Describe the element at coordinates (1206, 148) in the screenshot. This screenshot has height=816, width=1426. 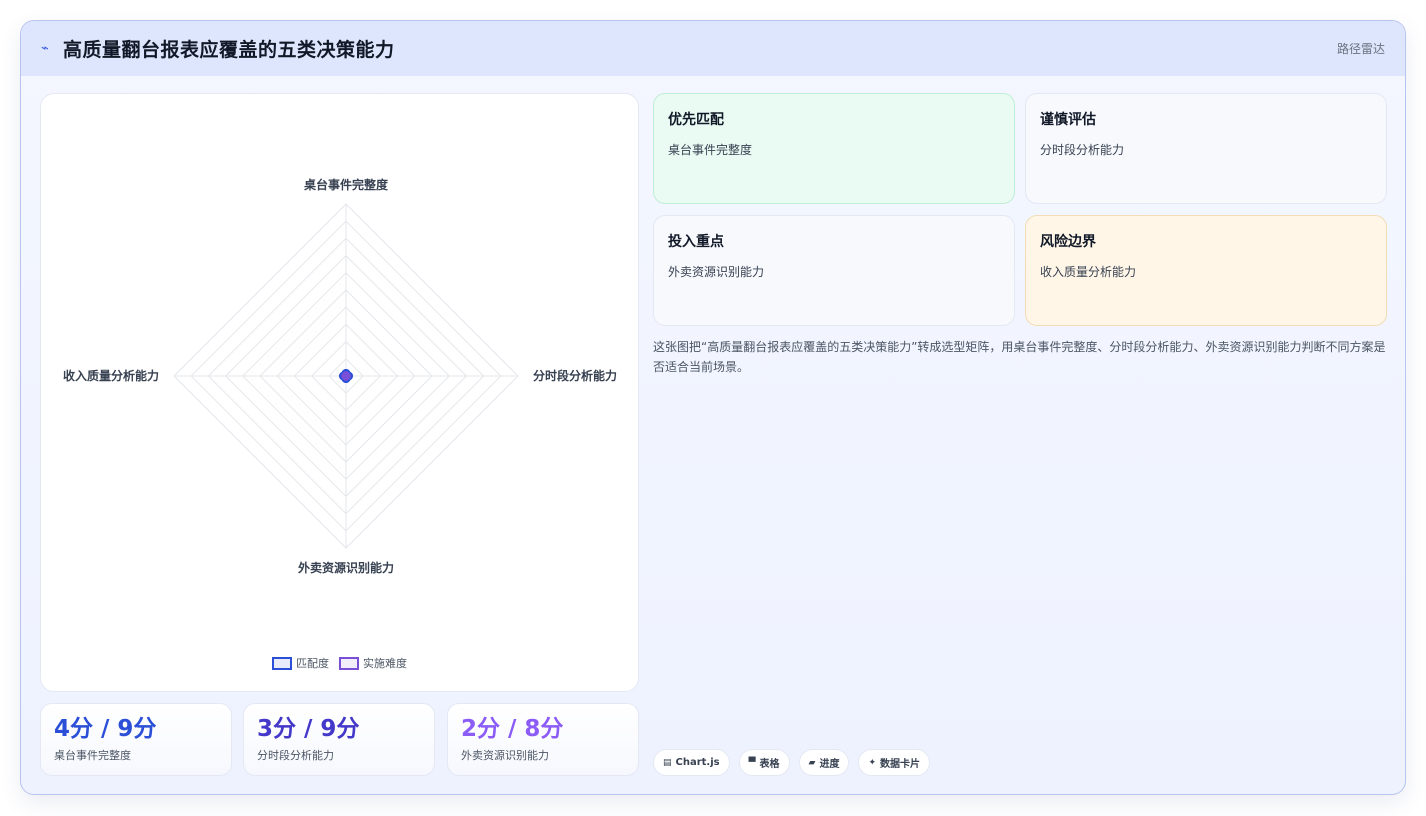
I see `decision-card-caution: 谨慎评估 分时段分析能力` at that location.